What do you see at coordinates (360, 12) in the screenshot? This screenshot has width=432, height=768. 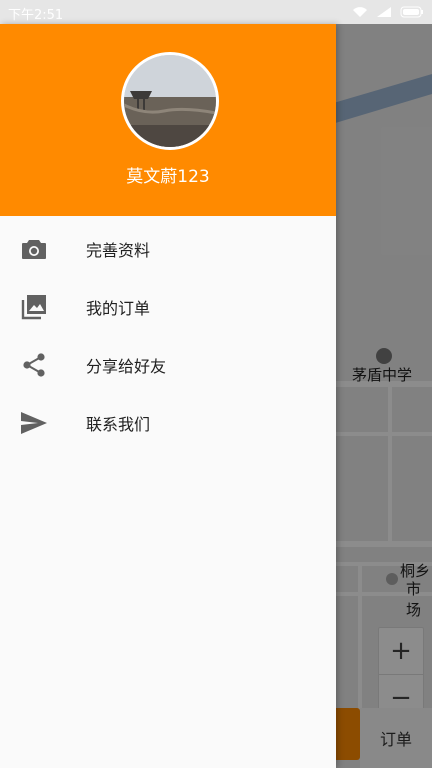 I see `wifi-icon` at bounding box center [360, 12].